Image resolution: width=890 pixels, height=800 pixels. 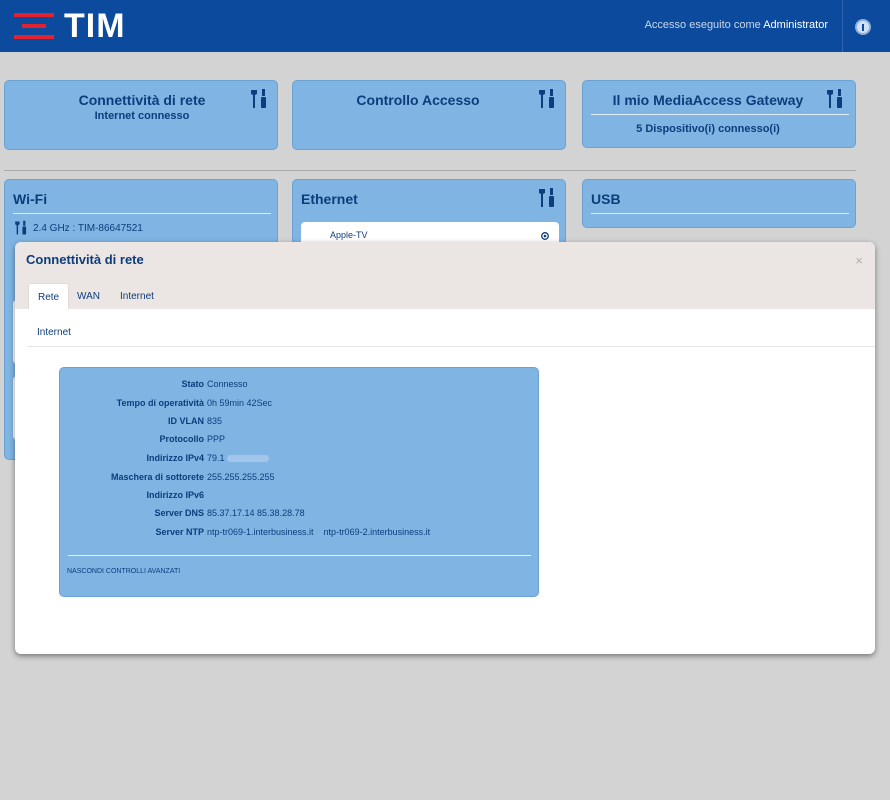 I want to click on card-subtitle: 5 Dispositivo(i) connesso(i), so click(x=708, y=129).